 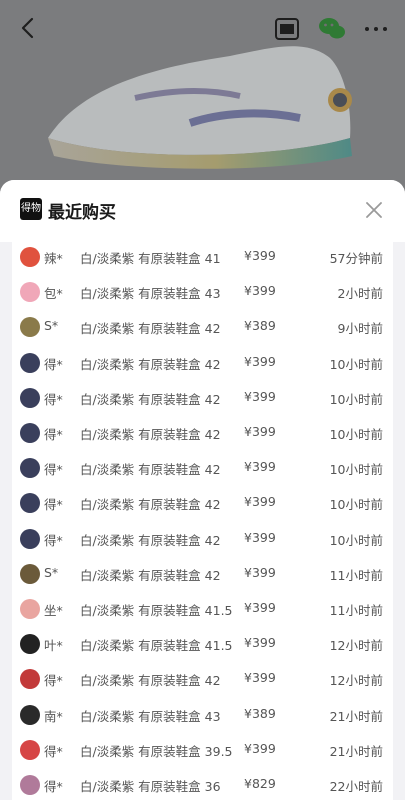 I want to click on purchase-row: 叶* 白/淡柔紫 有原装鞋盒 41.5 ¥399 12小时前, so click(x=202, y=646).